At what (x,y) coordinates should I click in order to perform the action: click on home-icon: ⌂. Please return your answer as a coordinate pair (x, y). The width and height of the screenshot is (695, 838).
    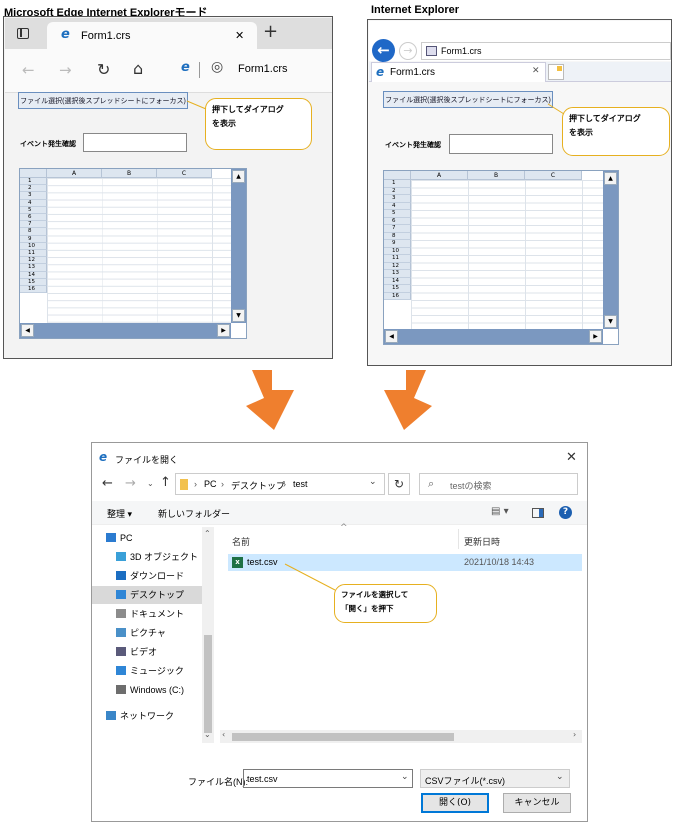
    Looking at the image, I should click on (138, 68).